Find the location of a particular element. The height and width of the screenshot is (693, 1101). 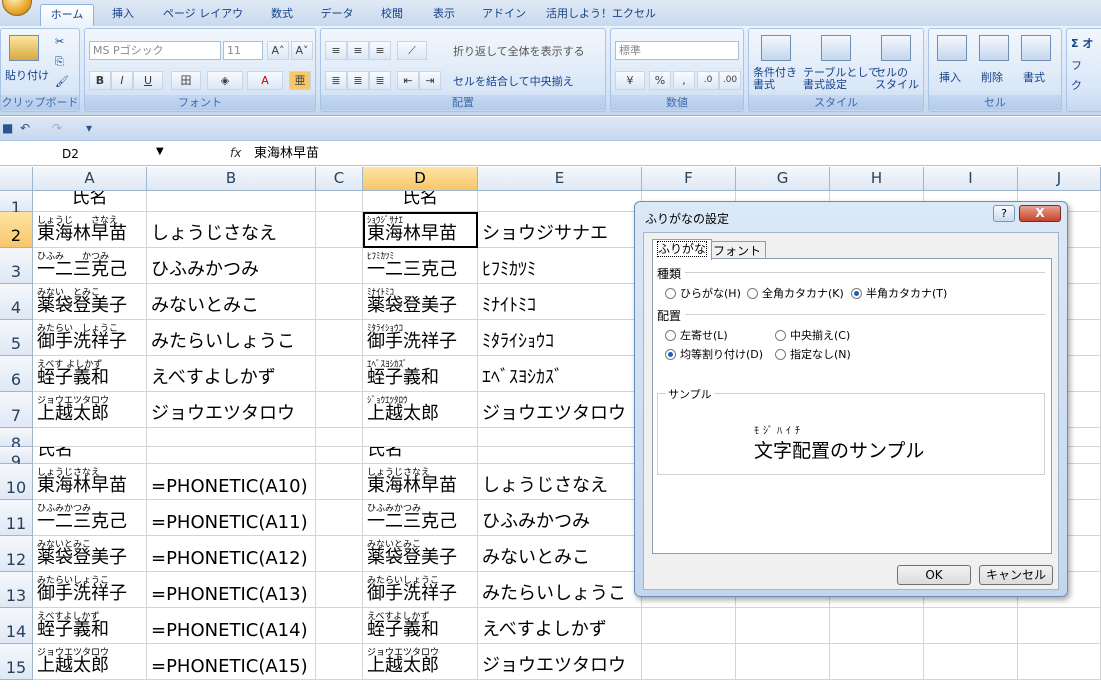

cell-a13: みたらいしょうこ 御手洗祥子 is located at coordinates (90, 590).